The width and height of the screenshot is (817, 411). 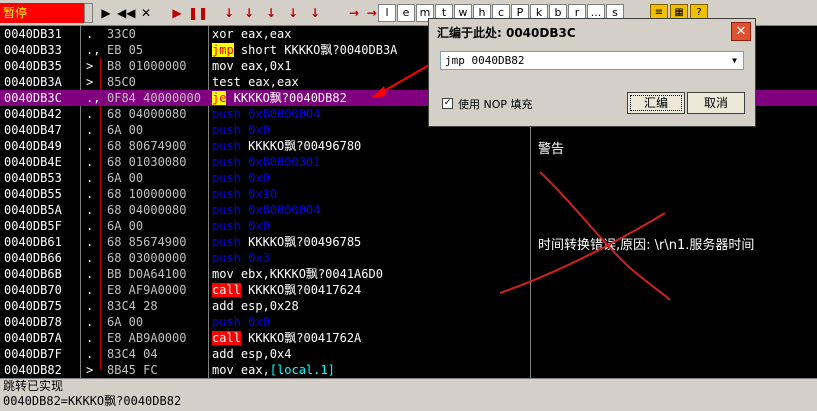 What do you see at coordinates (592, 33) in the screenshot?
I see `dialog-title: 汇编于此处: 0040DB3C` at bounding box center [592, 33].